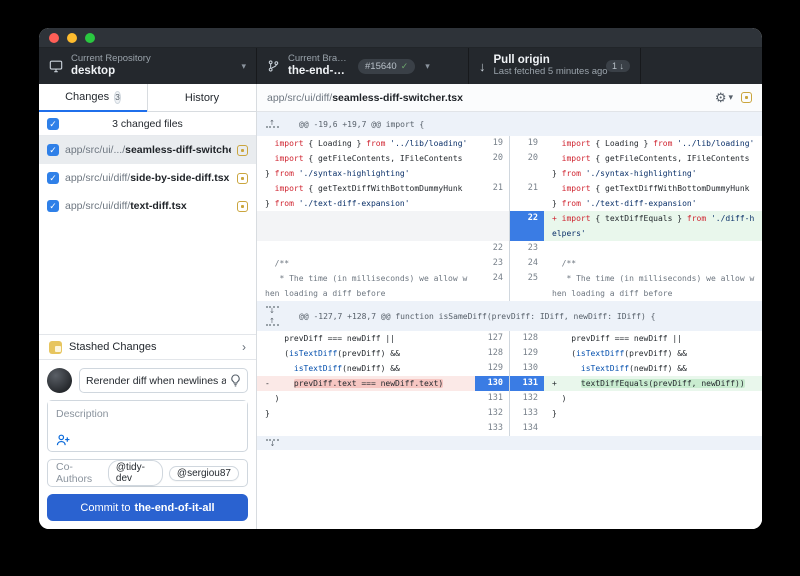  Describe the element at coordinates (427, 65) in the screenshot. I see `chevron-down-icon: ▾` at that location.